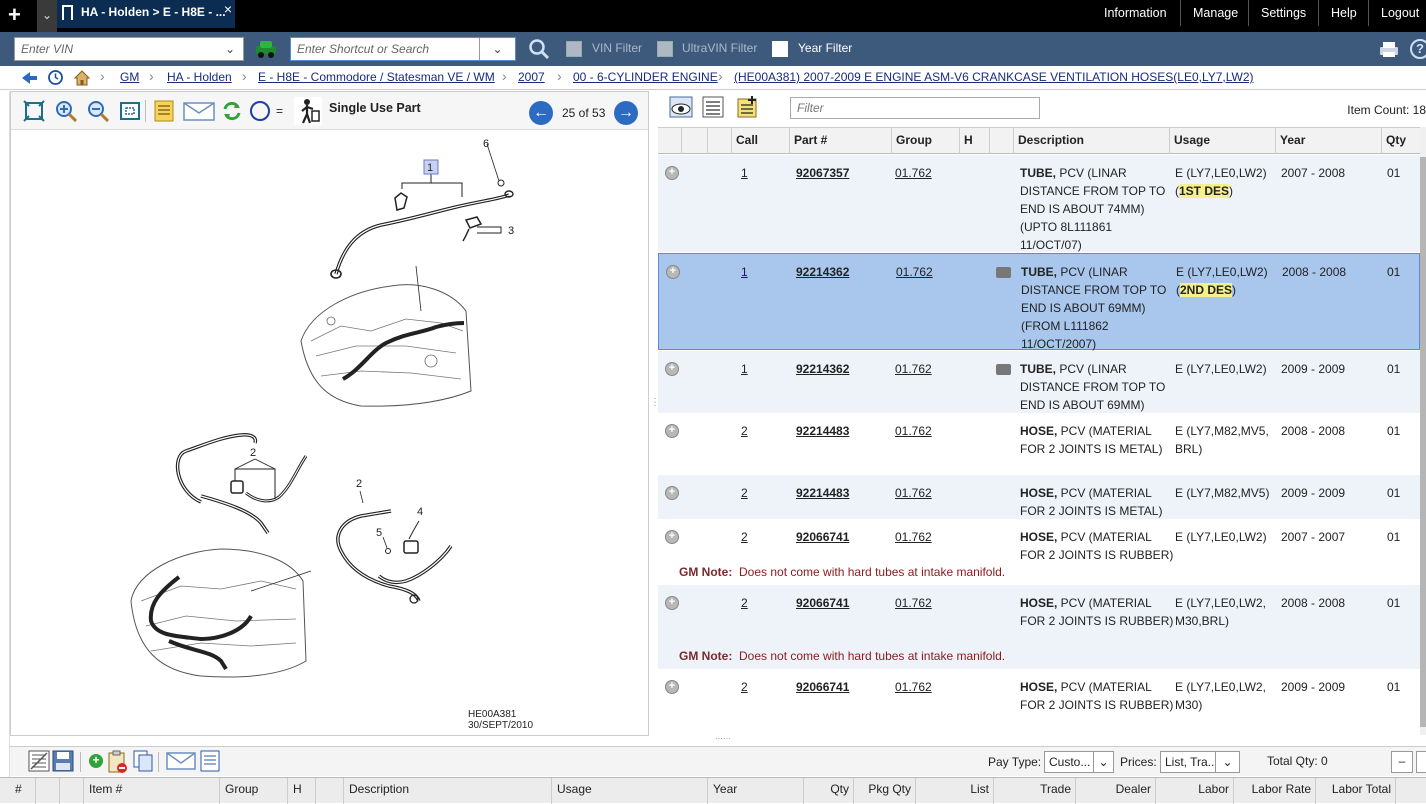 The image size is (1426, 804). I want to click on prices-select: List, Tra... ⌄, so click(1200, 762).